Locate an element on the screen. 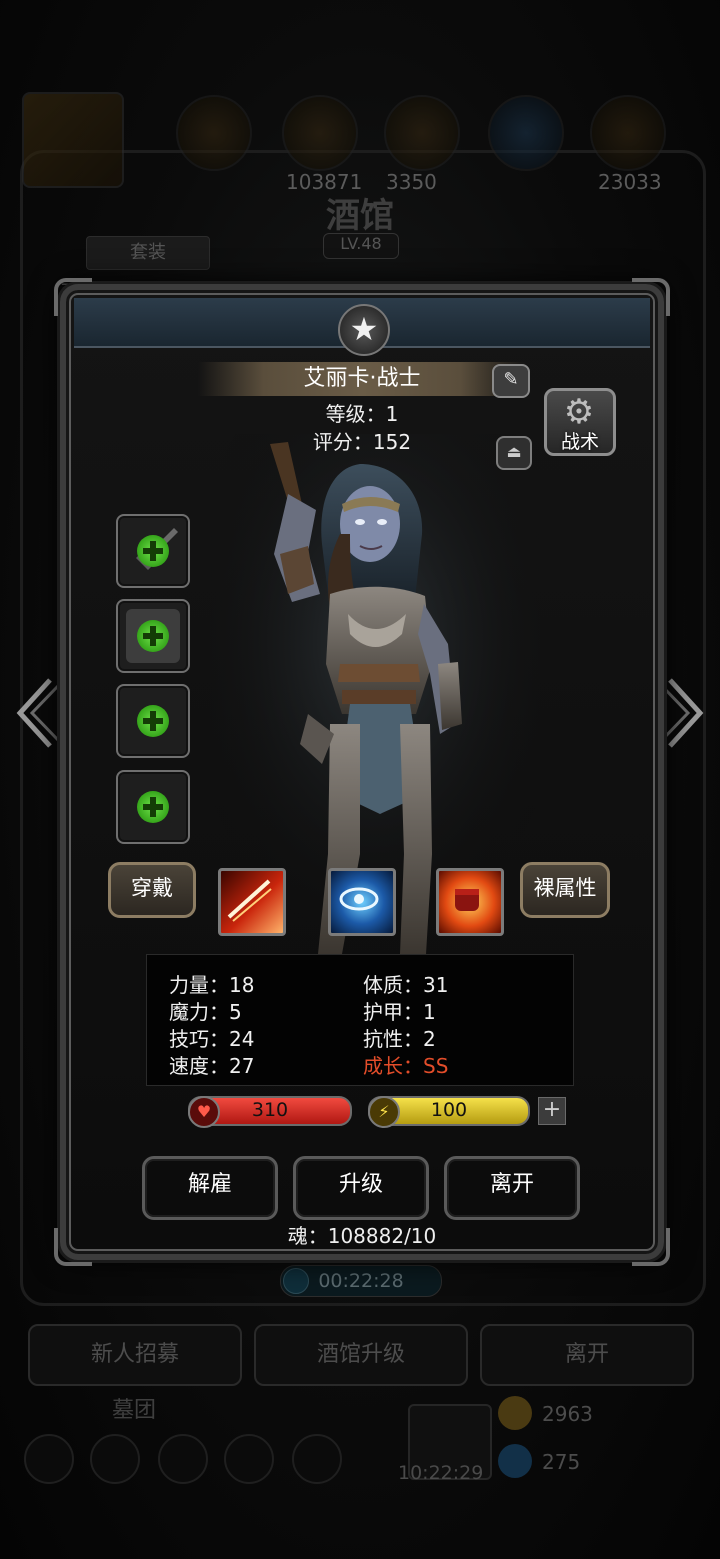  upload-icon: ⏏ is located at coordinates (514, 451).